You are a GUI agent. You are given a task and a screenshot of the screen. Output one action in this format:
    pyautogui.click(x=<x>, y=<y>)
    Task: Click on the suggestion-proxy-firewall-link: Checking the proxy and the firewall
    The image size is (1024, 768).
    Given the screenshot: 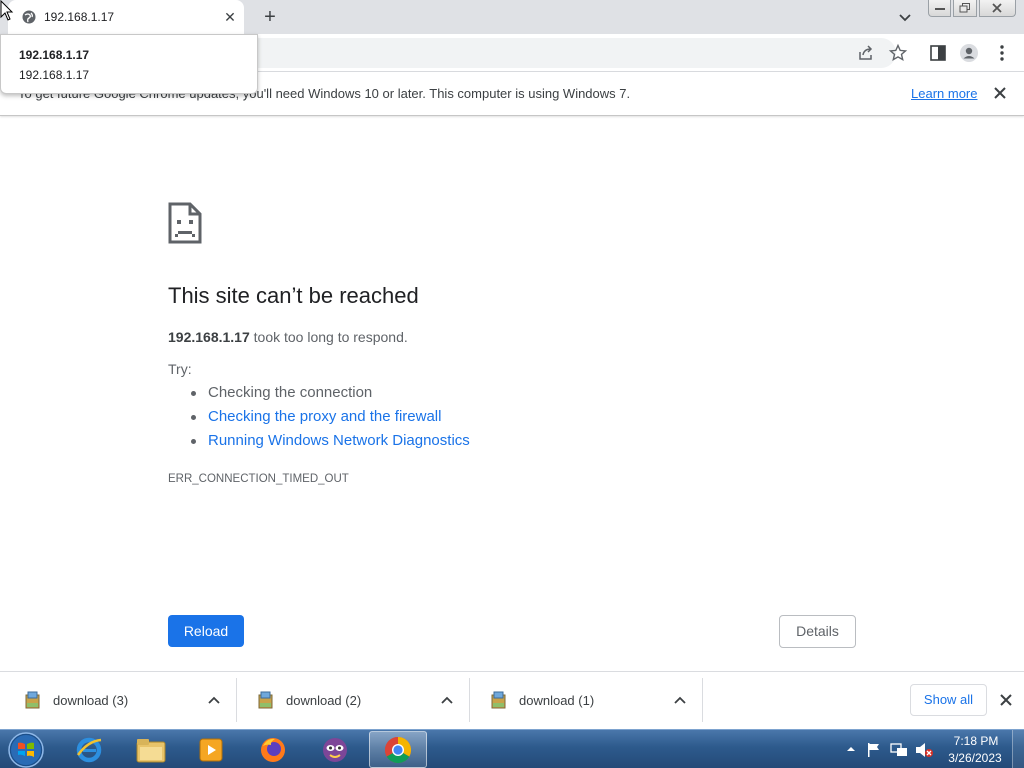 What is the action you would take?
    pyautogui.click(x=330, y=419)
    